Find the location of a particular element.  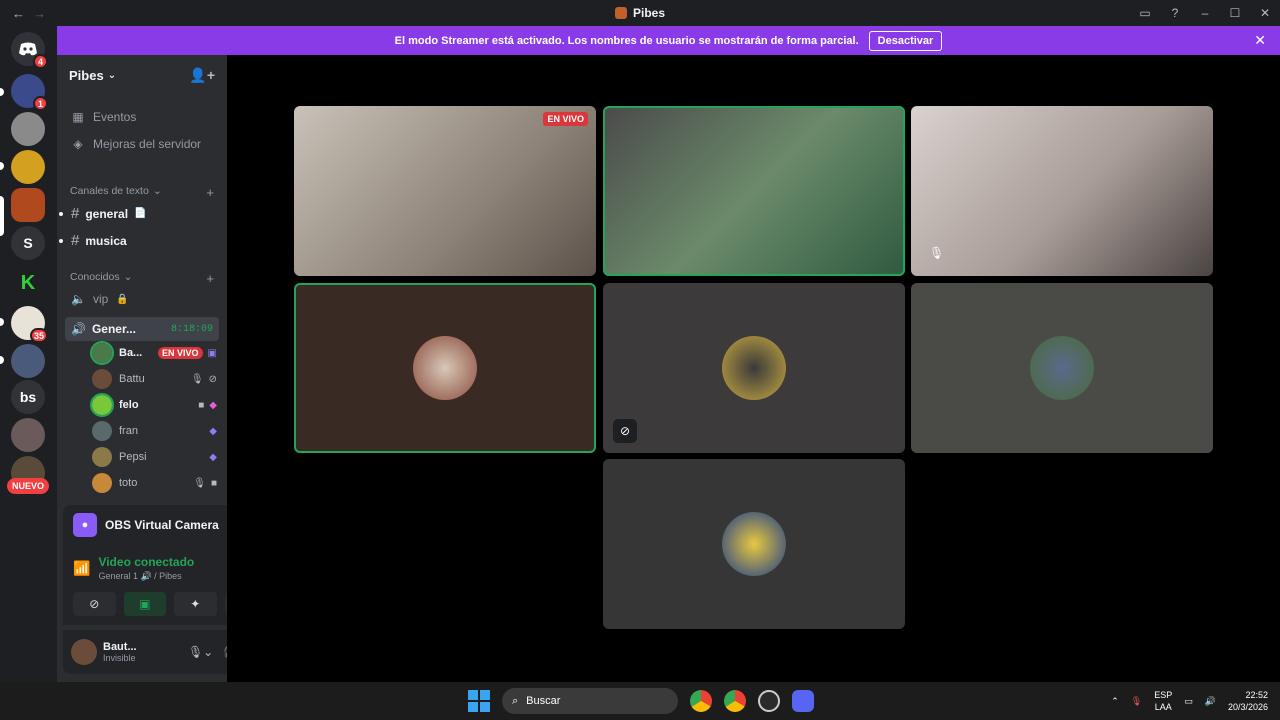

server-name: Pibes is located at coordinates (86, 75).